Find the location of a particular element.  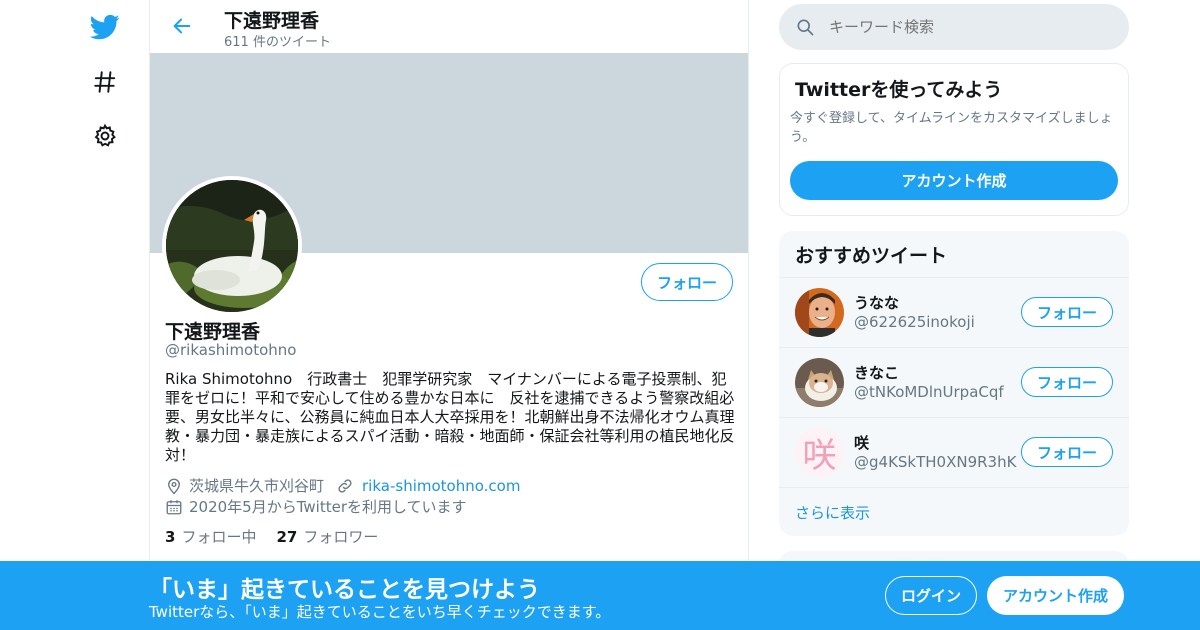

signup-card-title: Twitterを使ってみよう is located at coordinates (899, 90).